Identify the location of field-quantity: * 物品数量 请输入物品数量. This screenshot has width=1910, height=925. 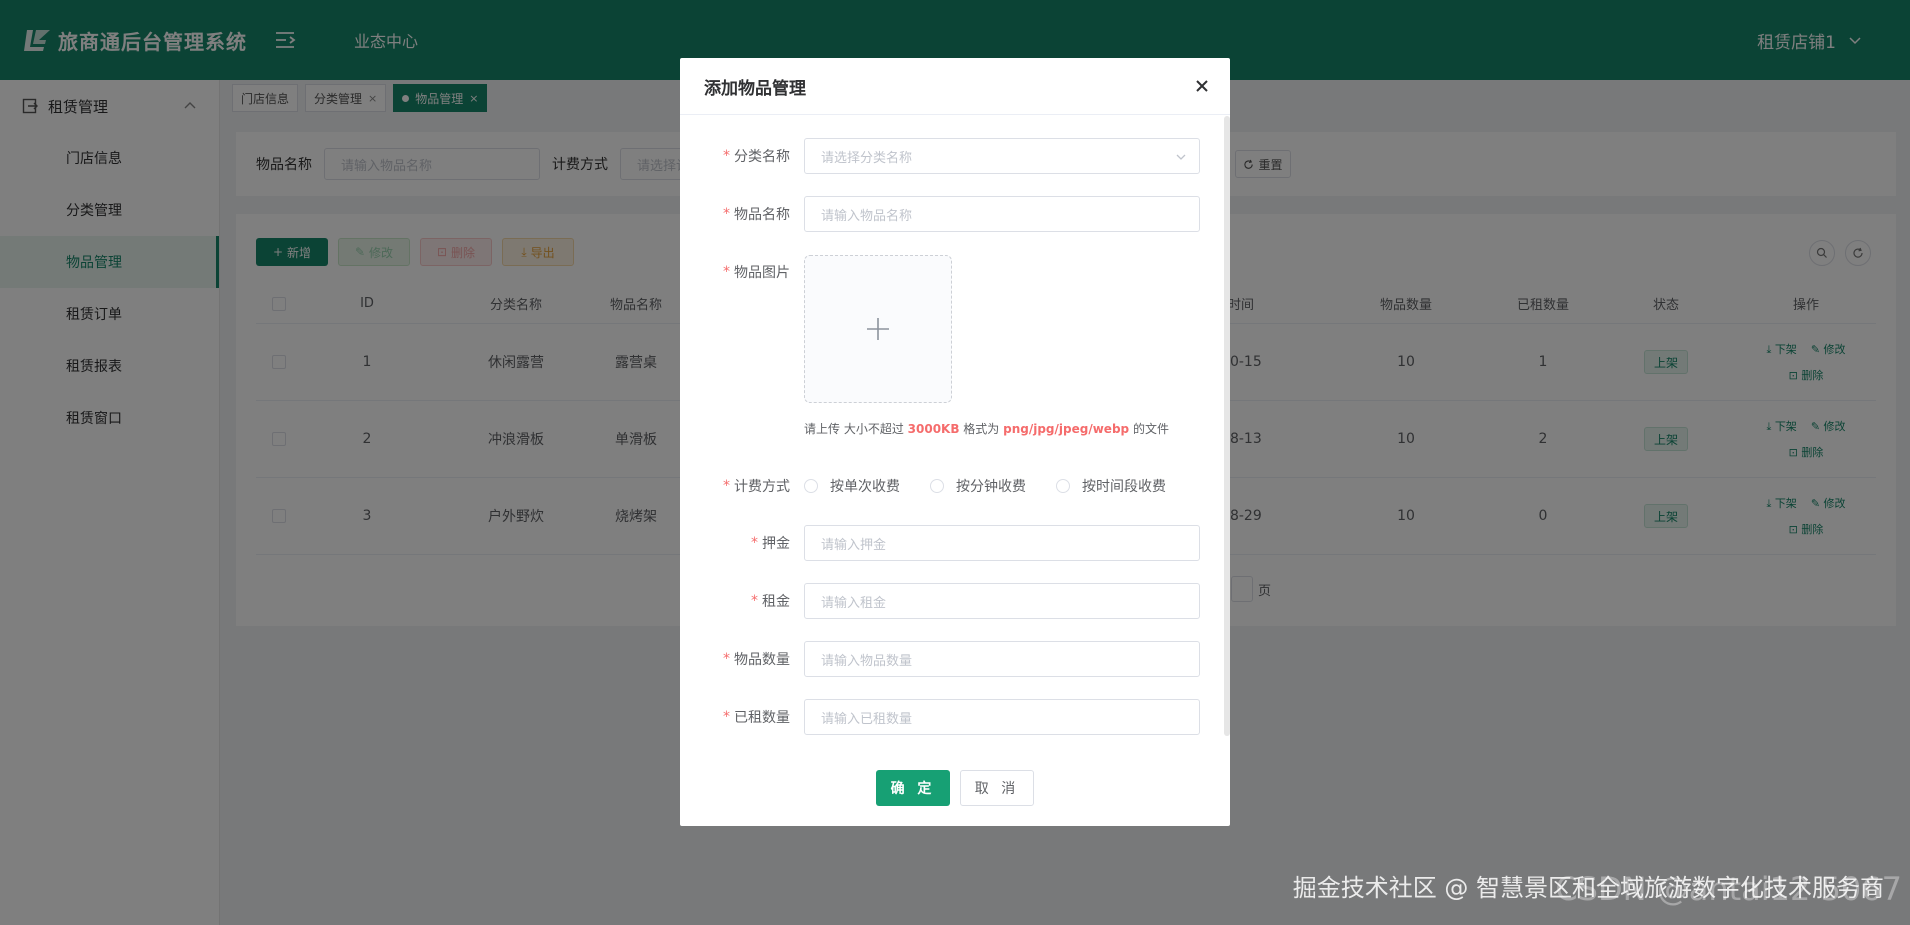
(955, 659).